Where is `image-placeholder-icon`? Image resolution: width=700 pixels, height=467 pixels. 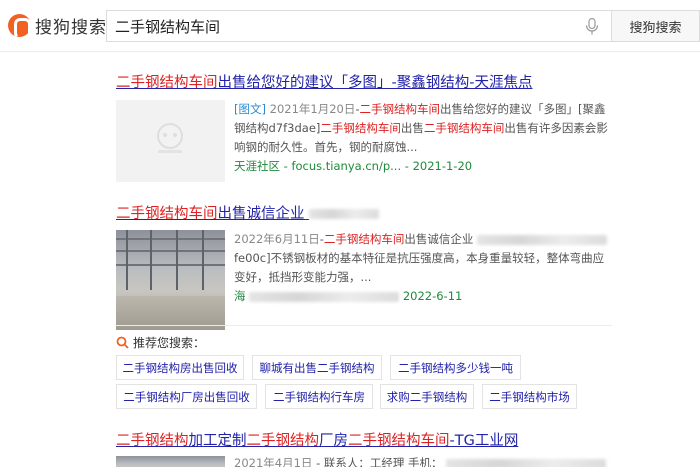 image-placeholder-icon is located at coordinates (170, 138).